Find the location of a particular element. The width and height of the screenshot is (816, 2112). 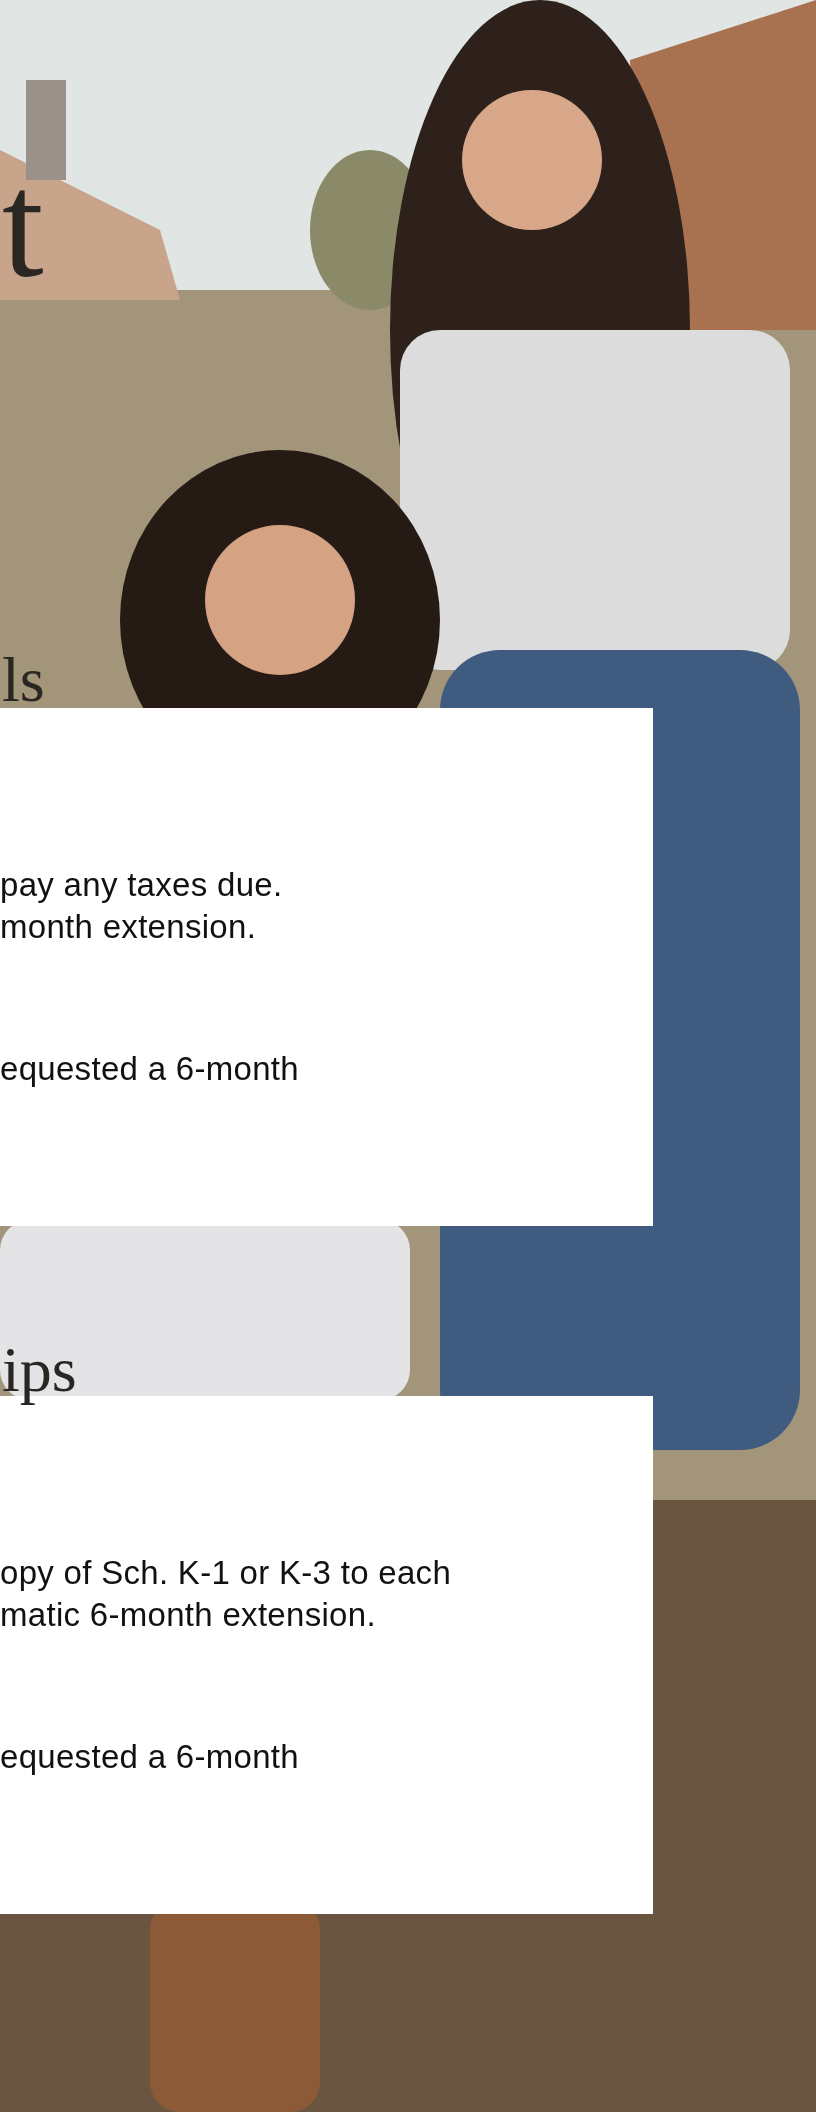

body-text: opy of Sch. K-1 or K-3 to each matic 6-month extension. is located at coordinates (226, 1594).